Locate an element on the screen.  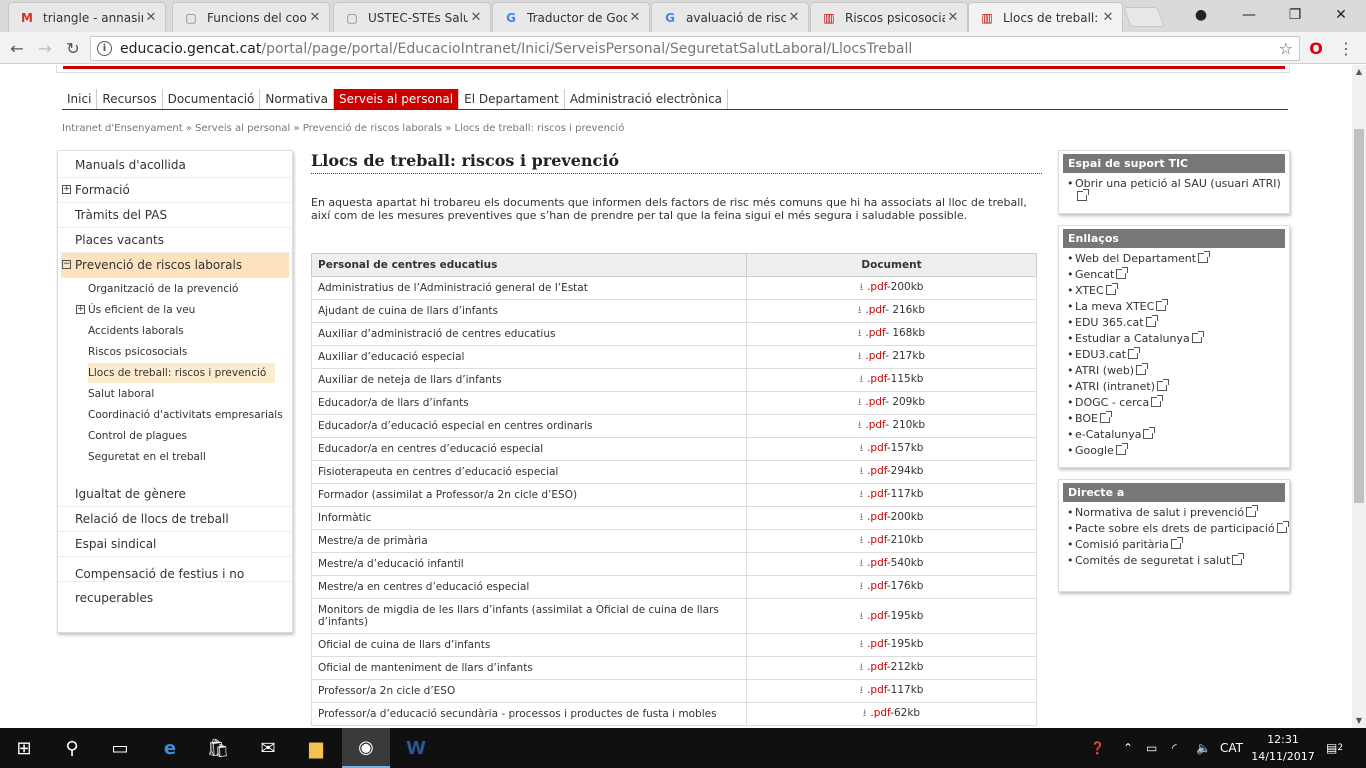
bookmark-star-icon: ☆ is located at coordinates (1286, 48).